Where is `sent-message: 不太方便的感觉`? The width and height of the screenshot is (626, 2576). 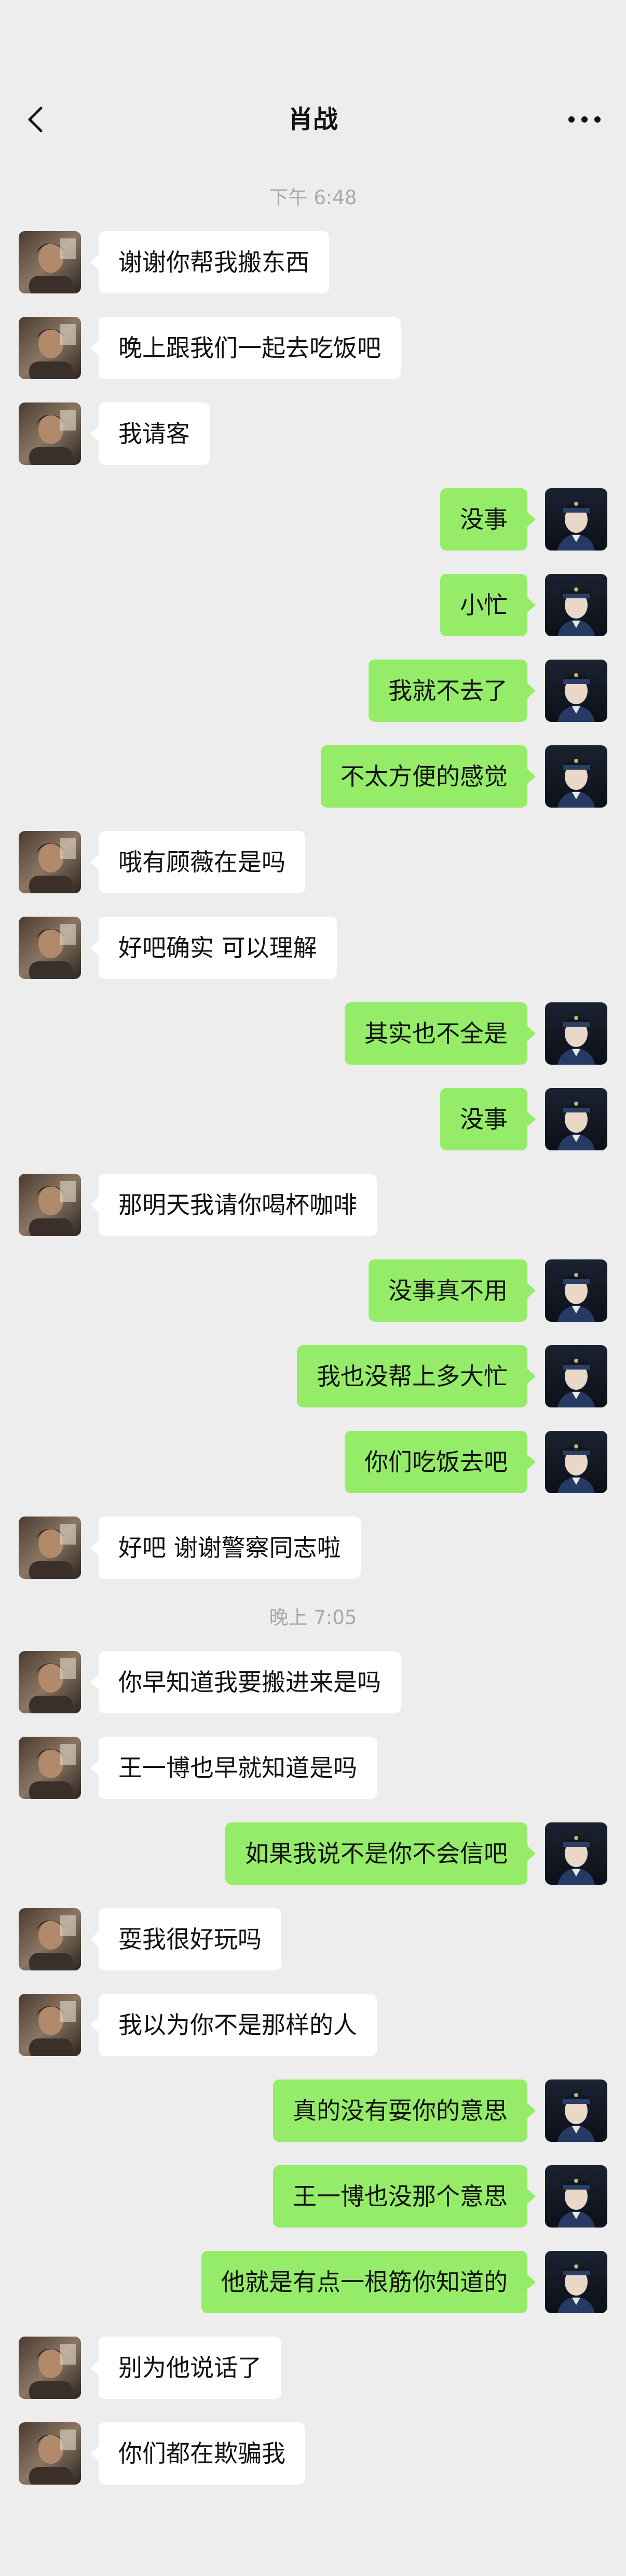 sent-message: 不太方便的感觉 is located at coordinates (313, 777).